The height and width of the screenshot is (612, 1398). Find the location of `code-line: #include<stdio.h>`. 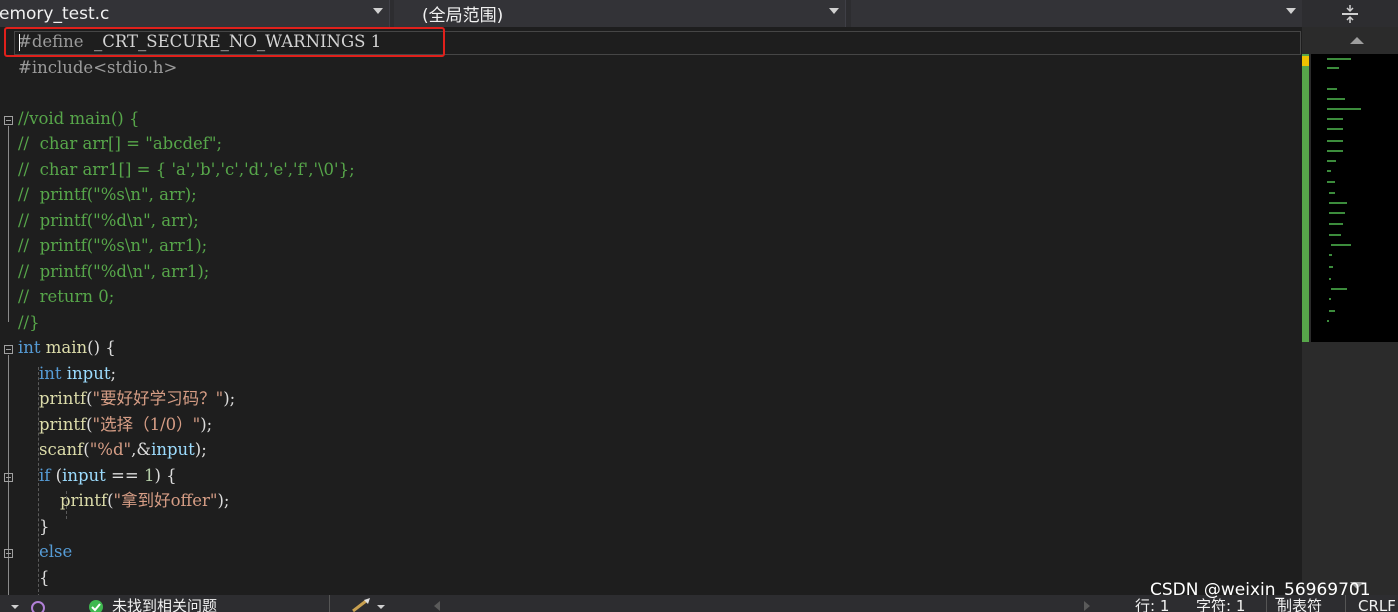

code-line: #include<stdio.h> is located at coordinates (97, 67).